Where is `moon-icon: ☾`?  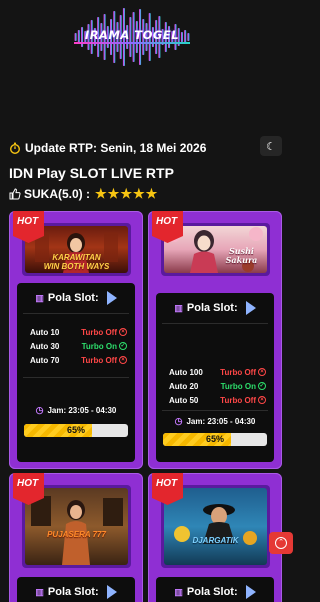
moon-icon: ☾ is located at coordinates (271, 146).